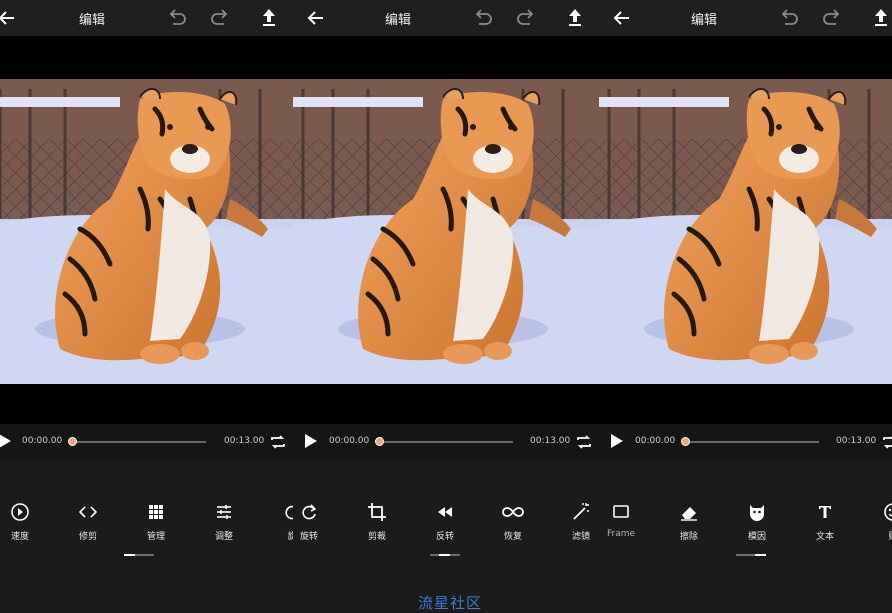 The height and width of the screenshot is (613, 892). Describe the element at coordinates (87, 537) in the screenshot. I see `tool-label: 修剪` at that location.